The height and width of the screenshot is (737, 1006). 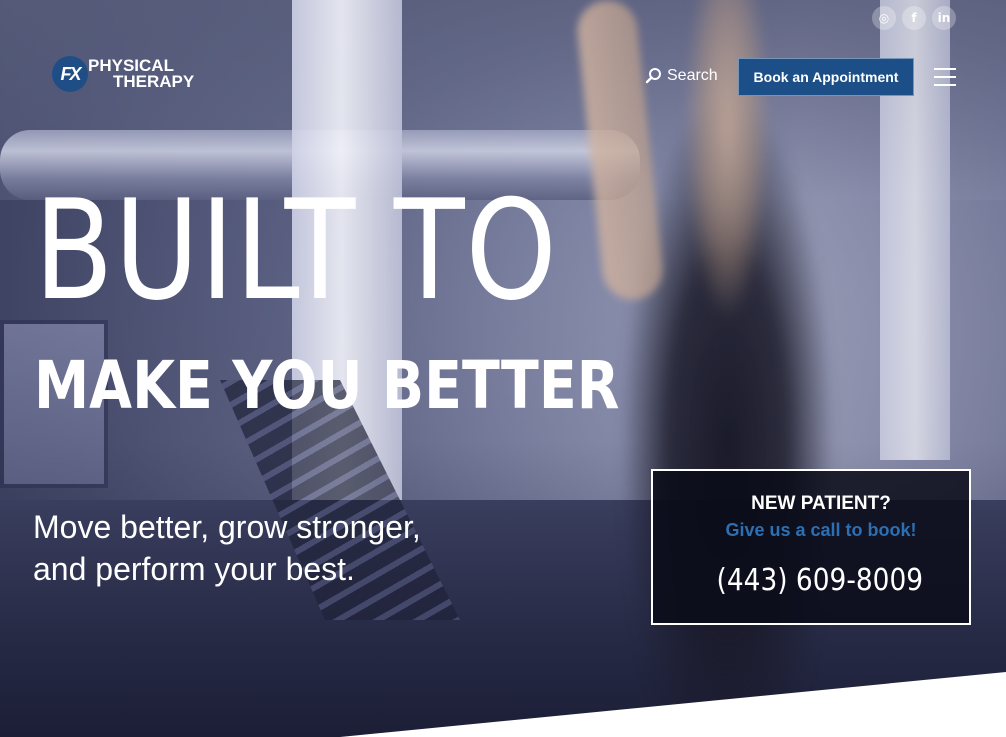 What do you see at coordinates (811, 580) in the screenshot?
I see `phone-link: (443) 609-8009` at bounding box center [811, 580].